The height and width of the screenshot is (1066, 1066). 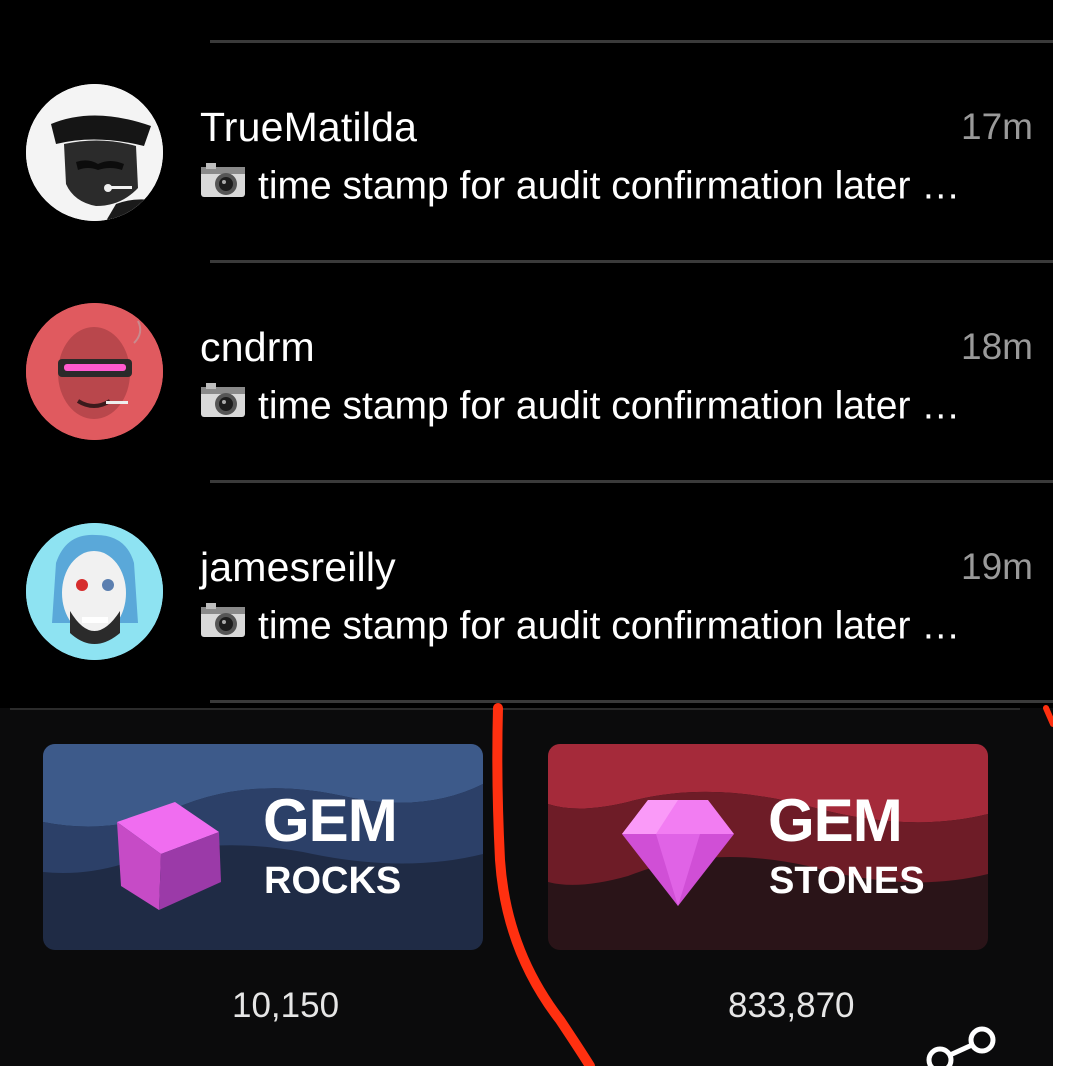 What do you see at coordinates (997, 566) in the screenshot?
I see `message-time: 19m` at bounding box center [997, 566].